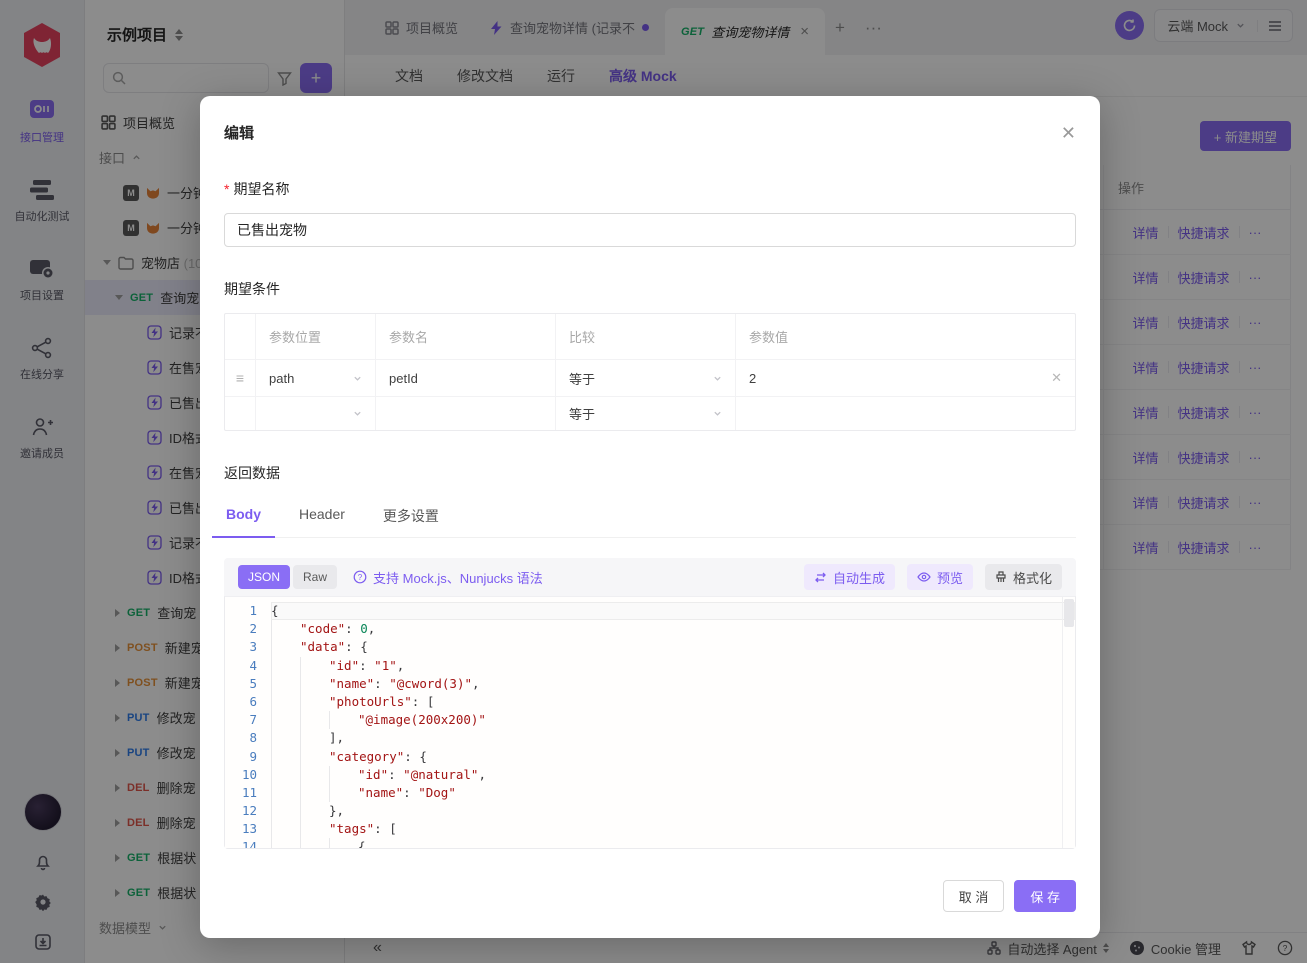 Image resolution: width=1307 pixels, height=963 pixels. Describe the element at coordinates (243, 517) in the screenshot. I see `response-tab-Body: Body` at that location.